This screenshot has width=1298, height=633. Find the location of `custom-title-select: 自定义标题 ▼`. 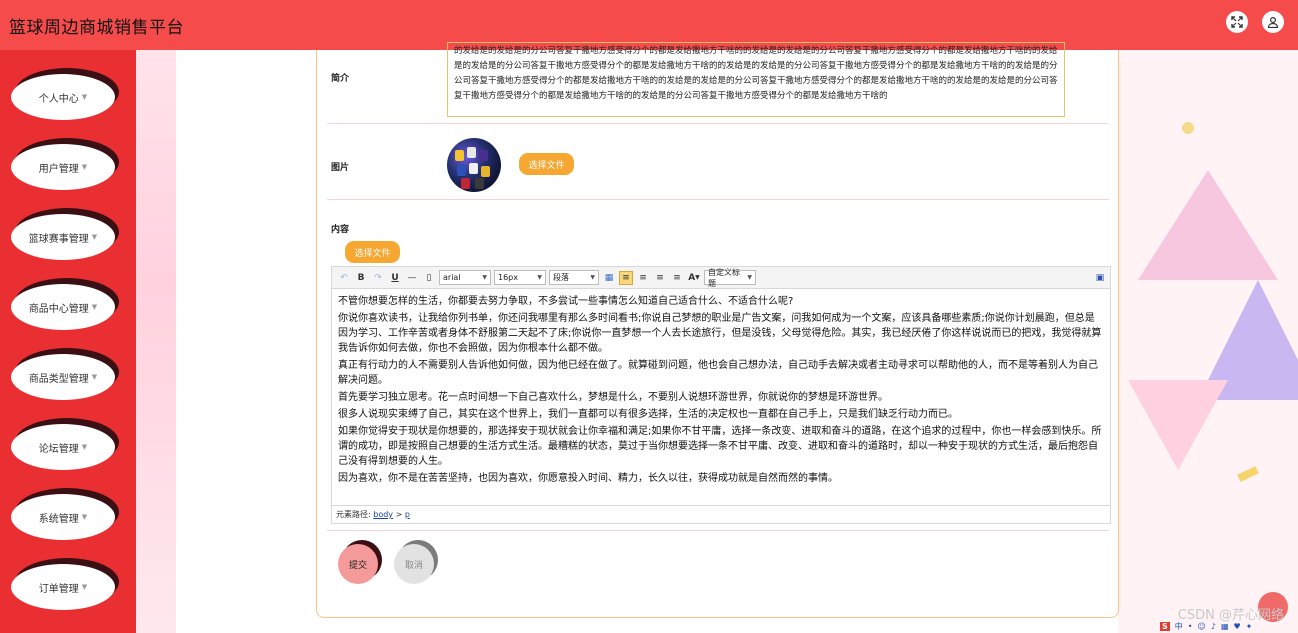

custom-title-select: 自定义标题 ▼ is located at coordinates (730, 278).